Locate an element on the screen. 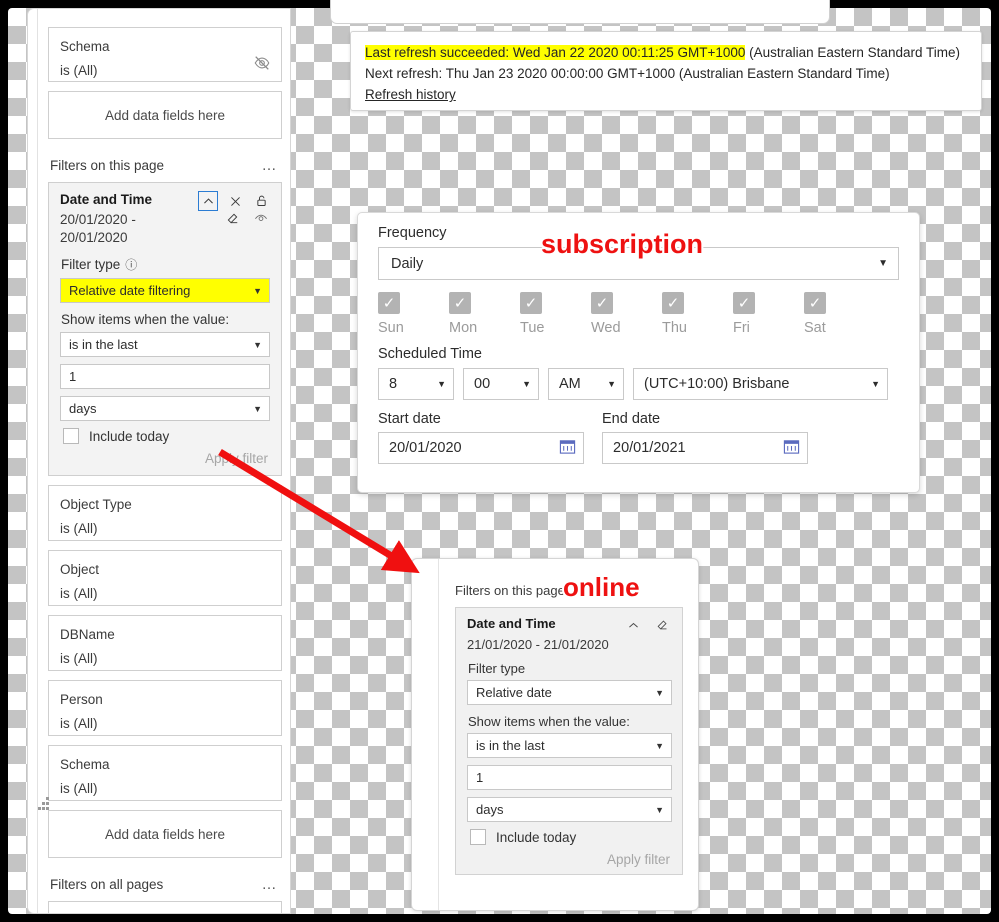 This screenshot has width=999, height=922. filter-card-person: Person is (All) is located at coordinates (165, 708).